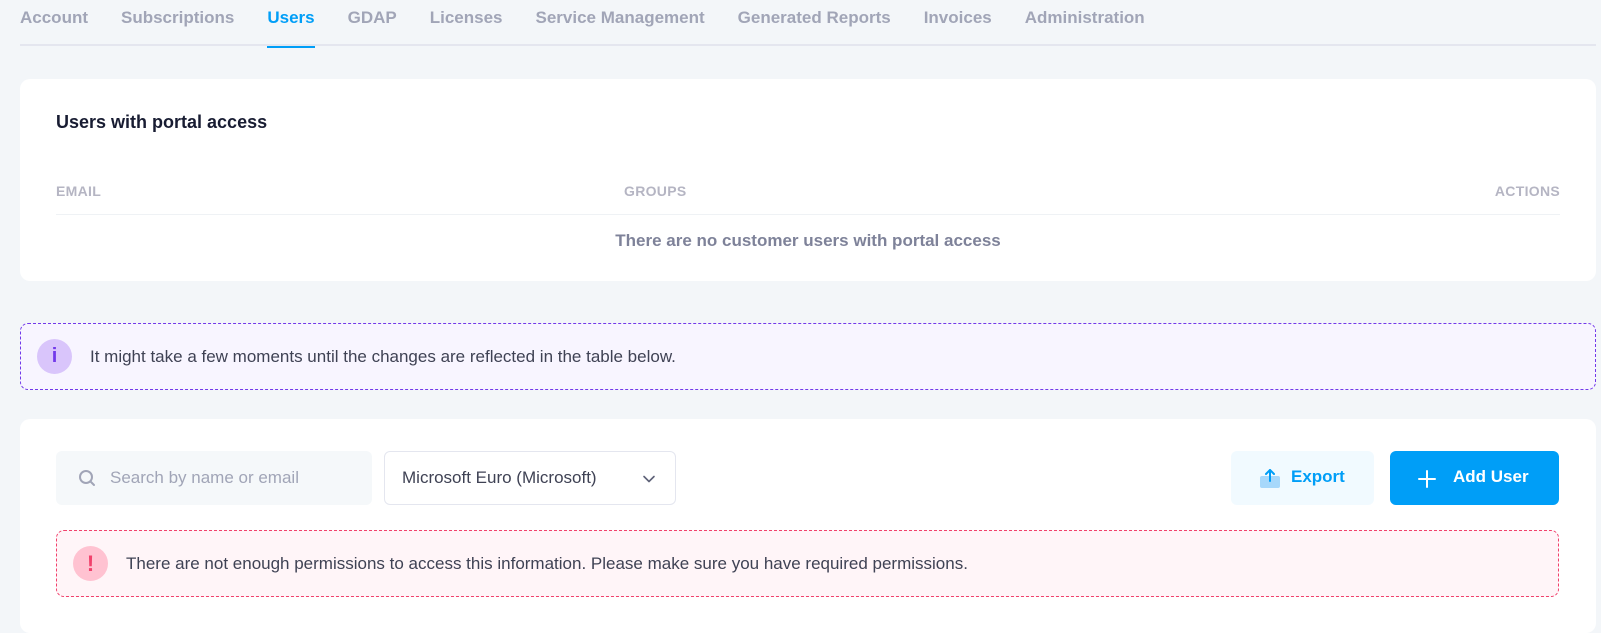 The width and height of the screenshot is (1601, 633). Describe the element at coordinates (162, 122) in the screenshot. I see `portal-users-title: Users with portal access` at that location.